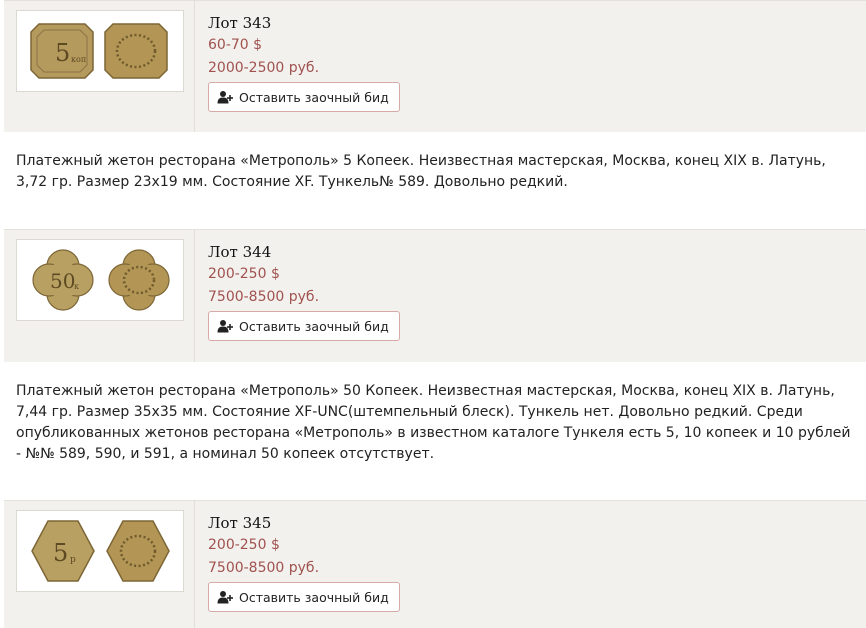 Image resolution: width=866 pixels, height=628 pixels. I want to click on obverse-mark: 50, so click(62, 281).